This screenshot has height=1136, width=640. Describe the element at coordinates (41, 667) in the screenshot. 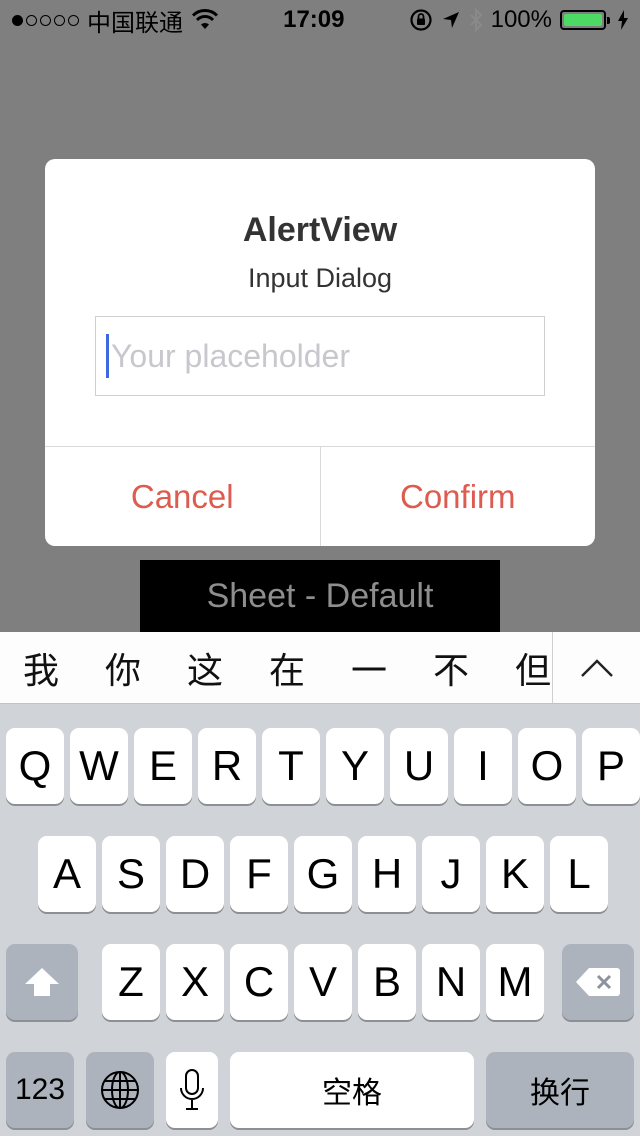

I see `candidate-word: 我` at that location.